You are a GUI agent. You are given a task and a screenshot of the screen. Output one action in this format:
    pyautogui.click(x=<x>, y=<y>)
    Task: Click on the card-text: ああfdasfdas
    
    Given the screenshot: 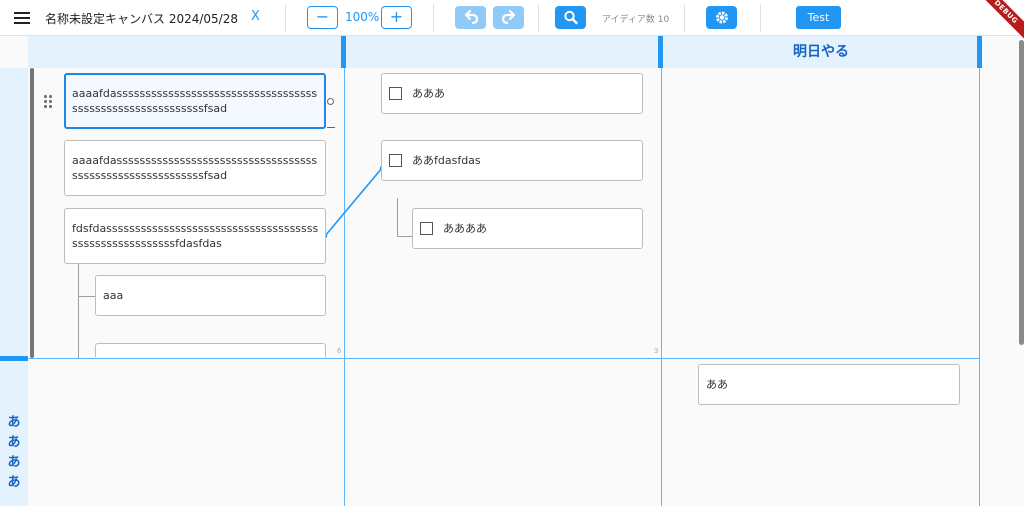 What is the action you would take?
    pyautogui.click(x=446, y=160)
    